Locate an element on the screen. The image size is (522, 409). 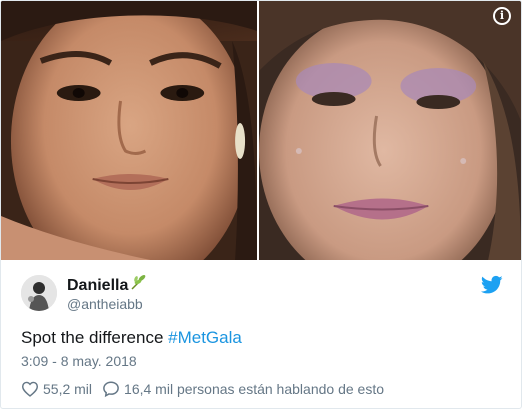
leaf-emoji-icon is located at coordinates (139, 284).